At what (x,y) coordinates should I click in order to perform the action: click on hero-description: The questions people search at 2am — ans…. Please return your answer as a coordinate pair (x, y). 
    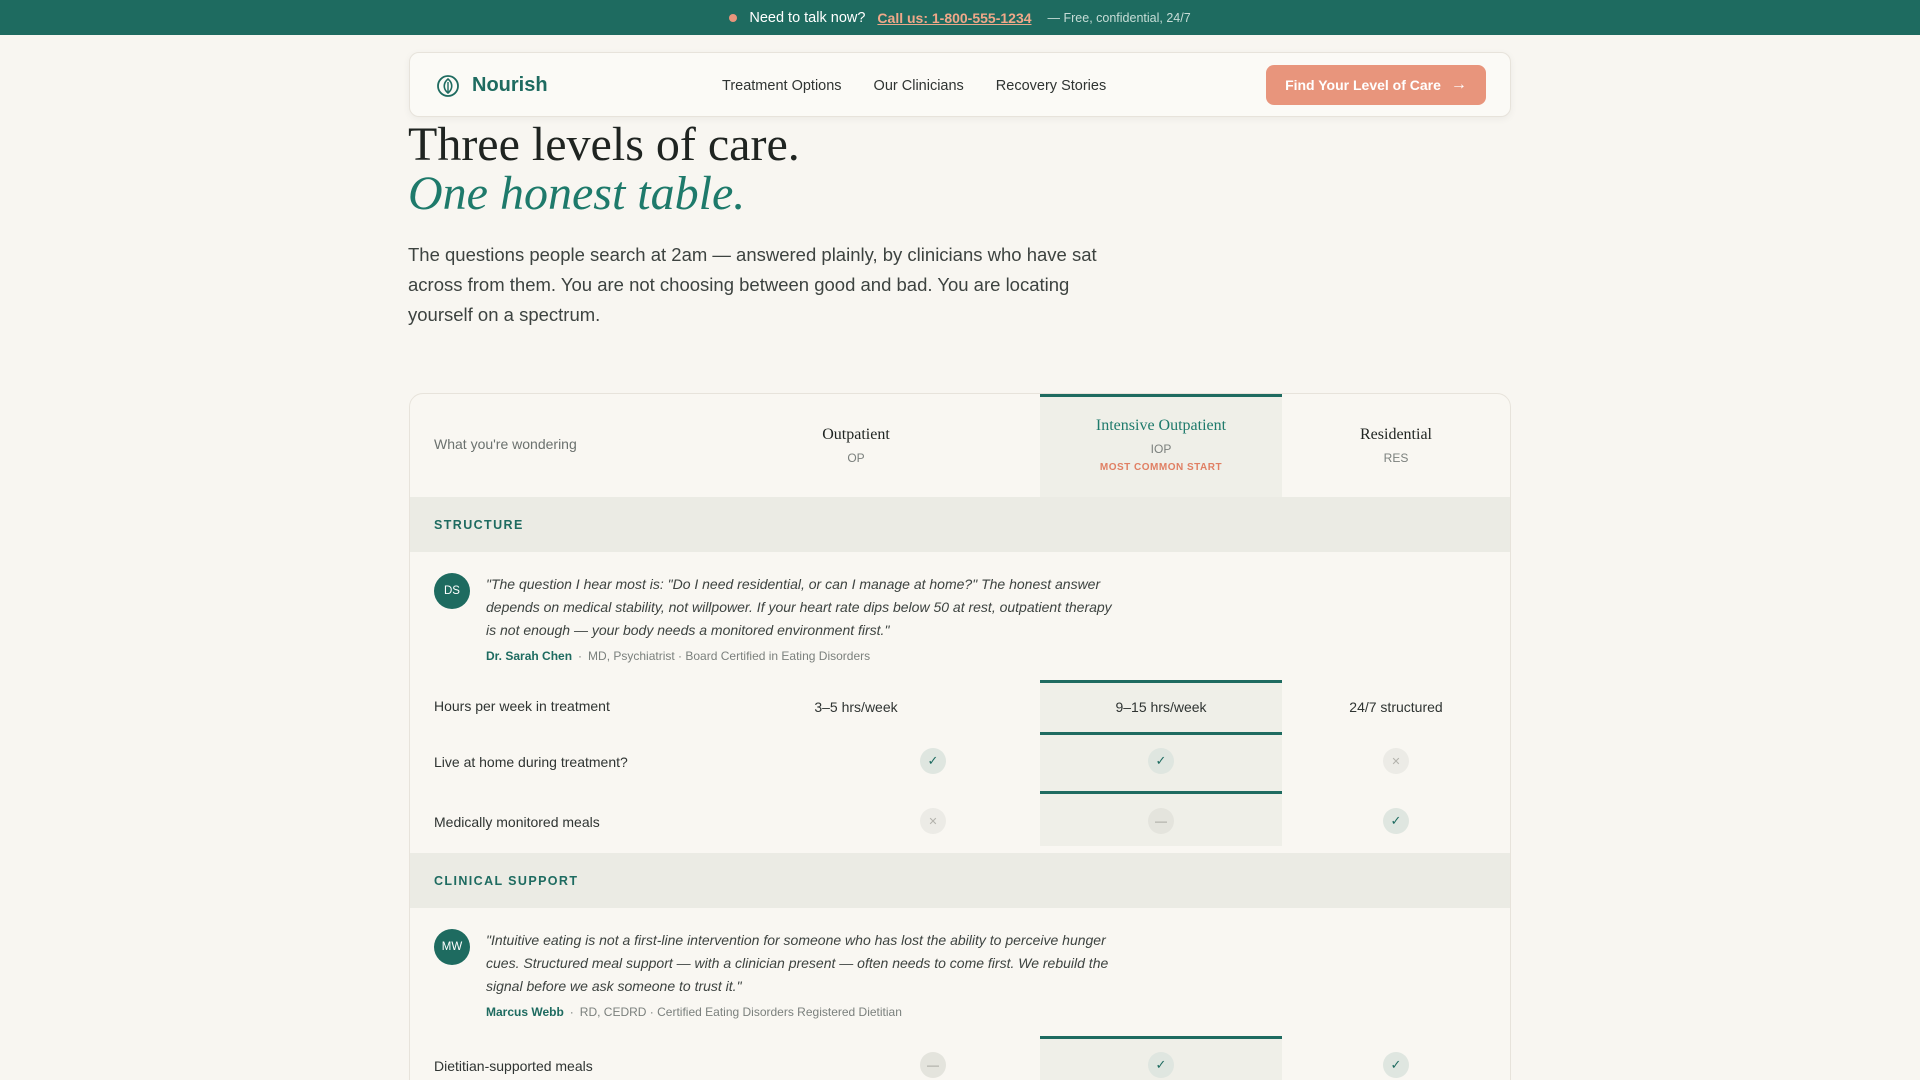
    Looking at the image, I should click on (752, 284).